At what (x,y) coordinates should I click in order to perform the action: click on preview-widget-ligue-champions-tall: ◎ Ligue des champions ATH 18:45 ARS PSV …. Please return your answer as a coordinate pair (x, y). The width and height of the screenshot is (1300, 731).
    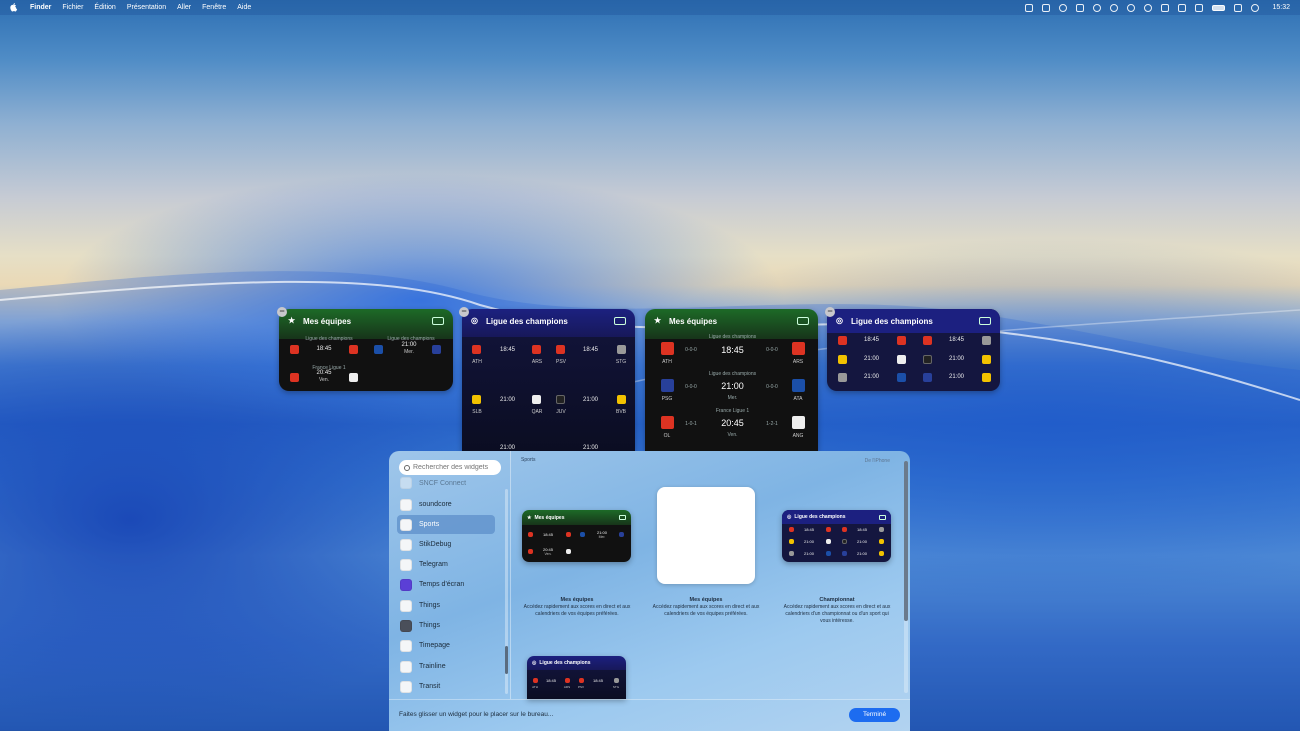
    Looking at the image, I should click on (576, 677).